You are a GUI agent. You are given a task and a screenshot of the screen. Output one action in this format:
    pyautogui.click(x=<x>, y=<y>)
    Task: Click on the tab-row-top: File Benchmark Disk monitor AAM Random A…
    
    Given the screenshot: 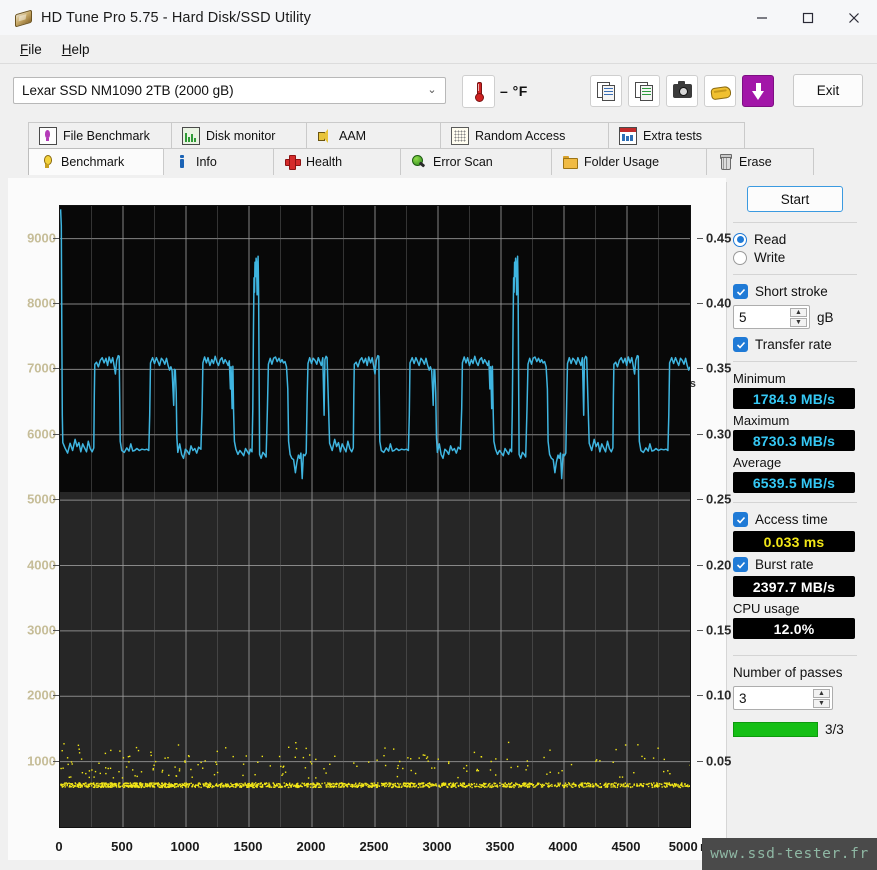 What is the action you would take?
    pyautogui.click(x=438, y=135)
    